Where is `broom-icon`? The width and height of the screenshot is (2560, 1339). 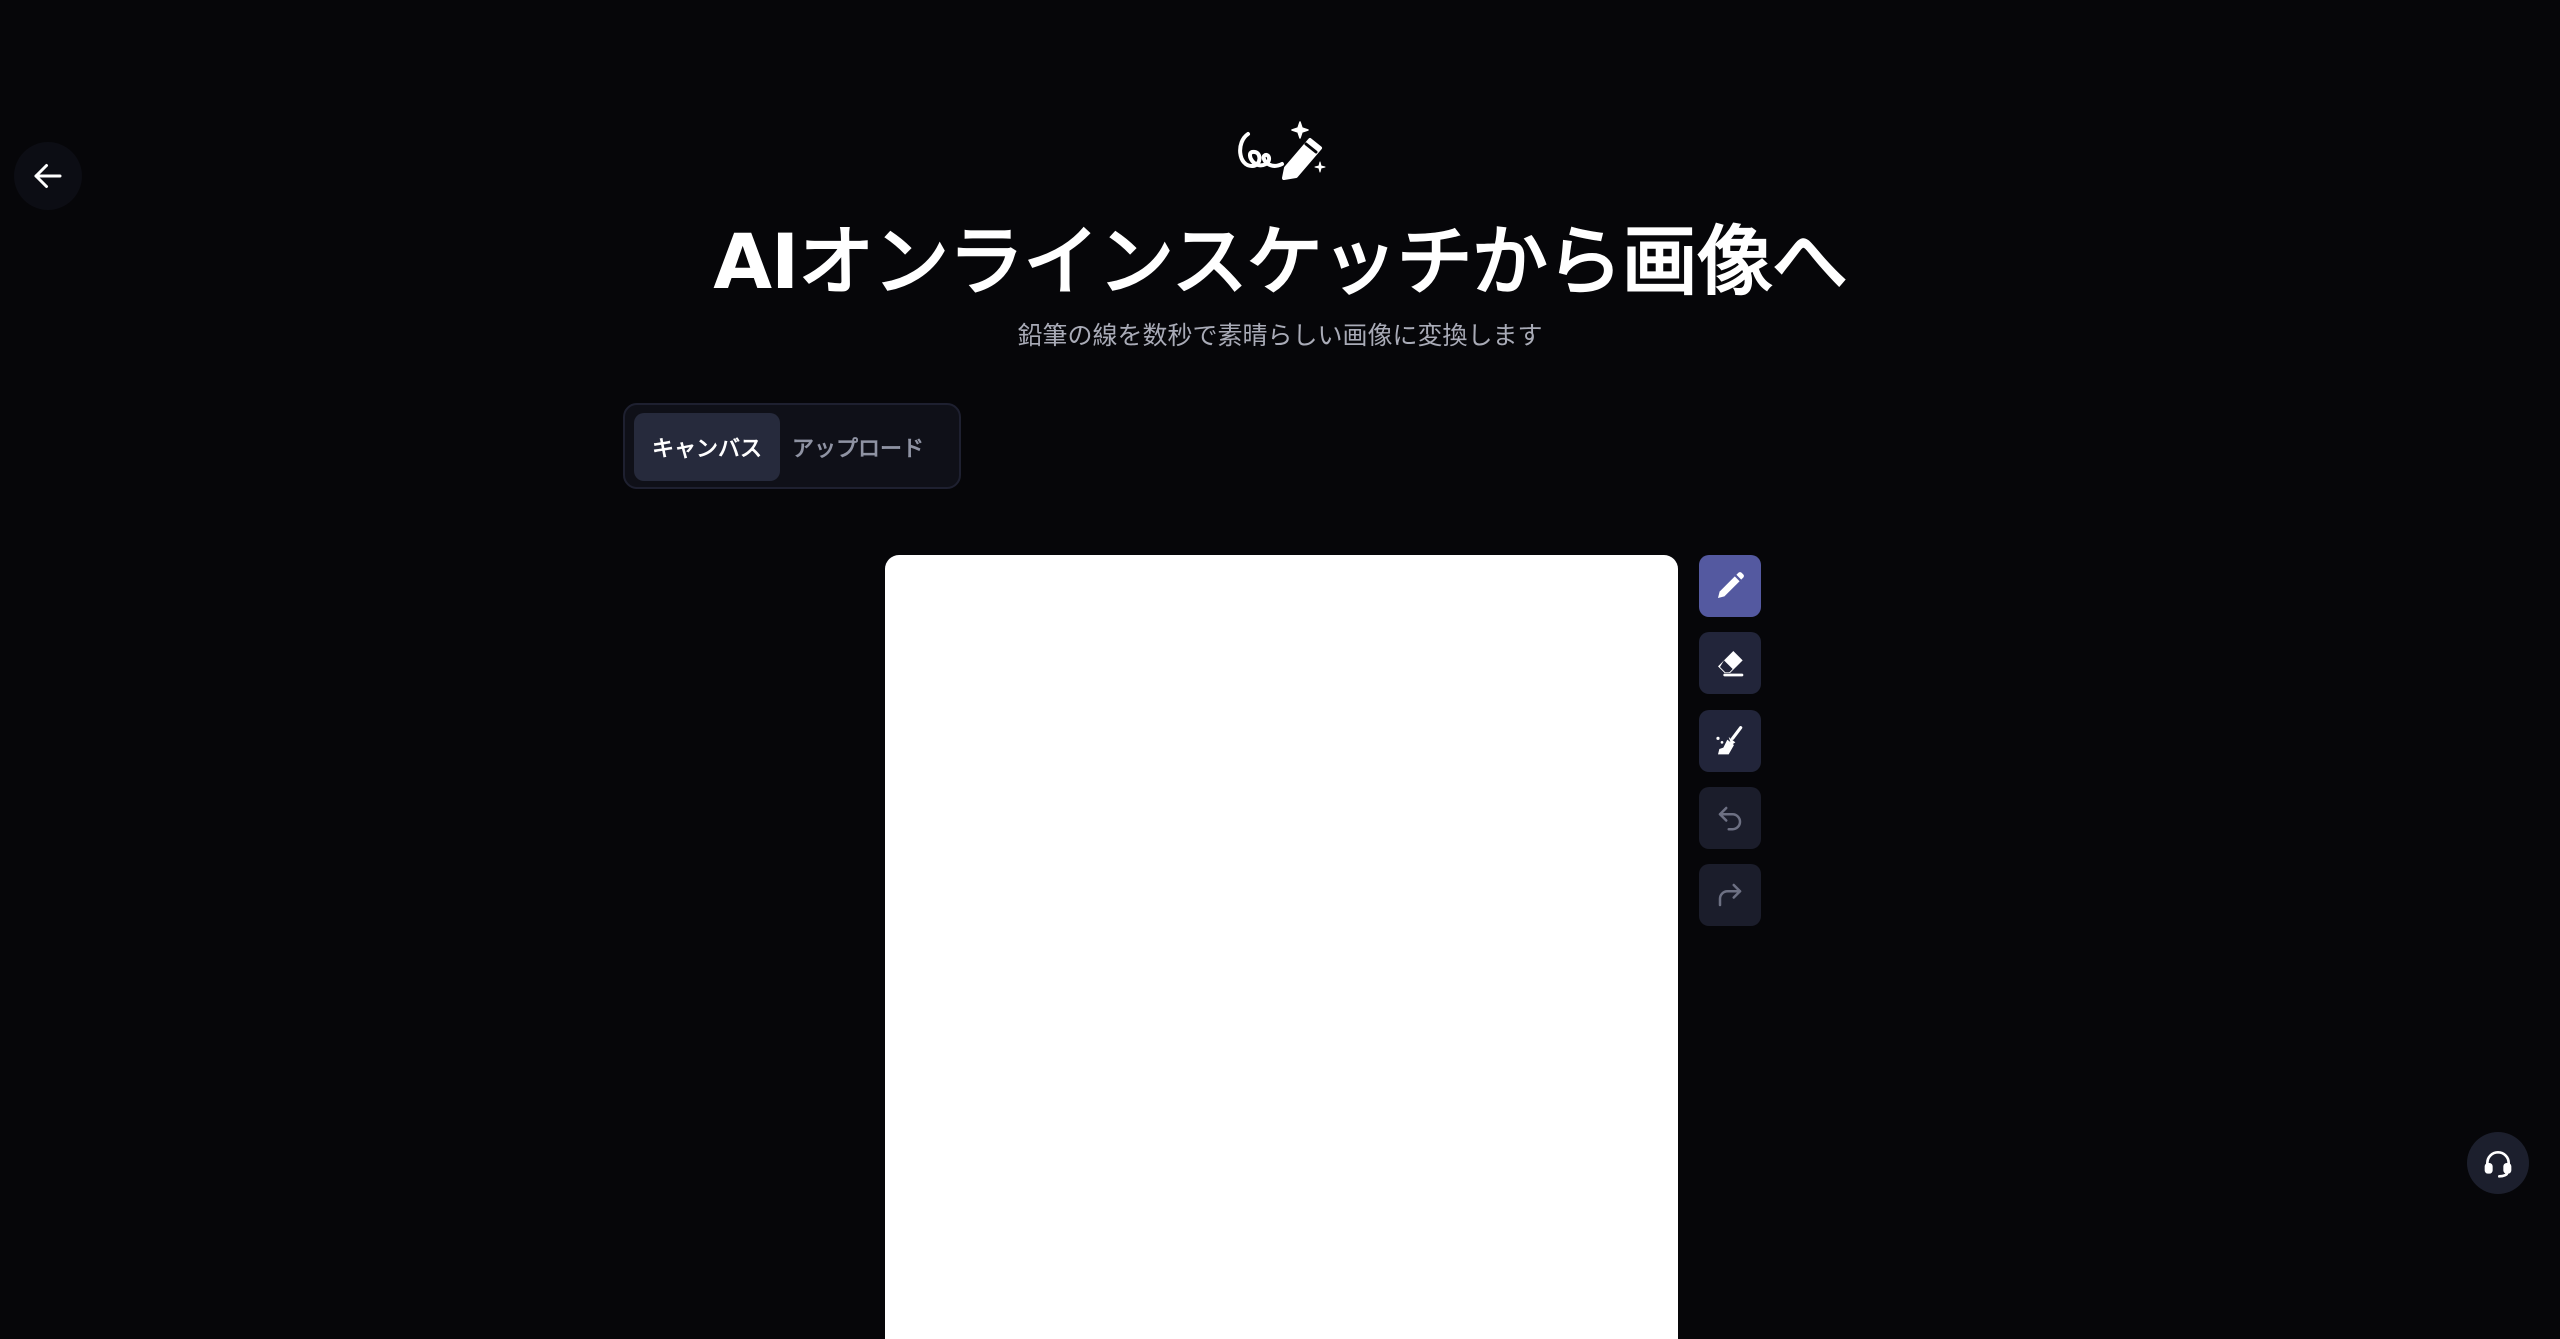 broom-icon is located at coordinates (1729, 740).